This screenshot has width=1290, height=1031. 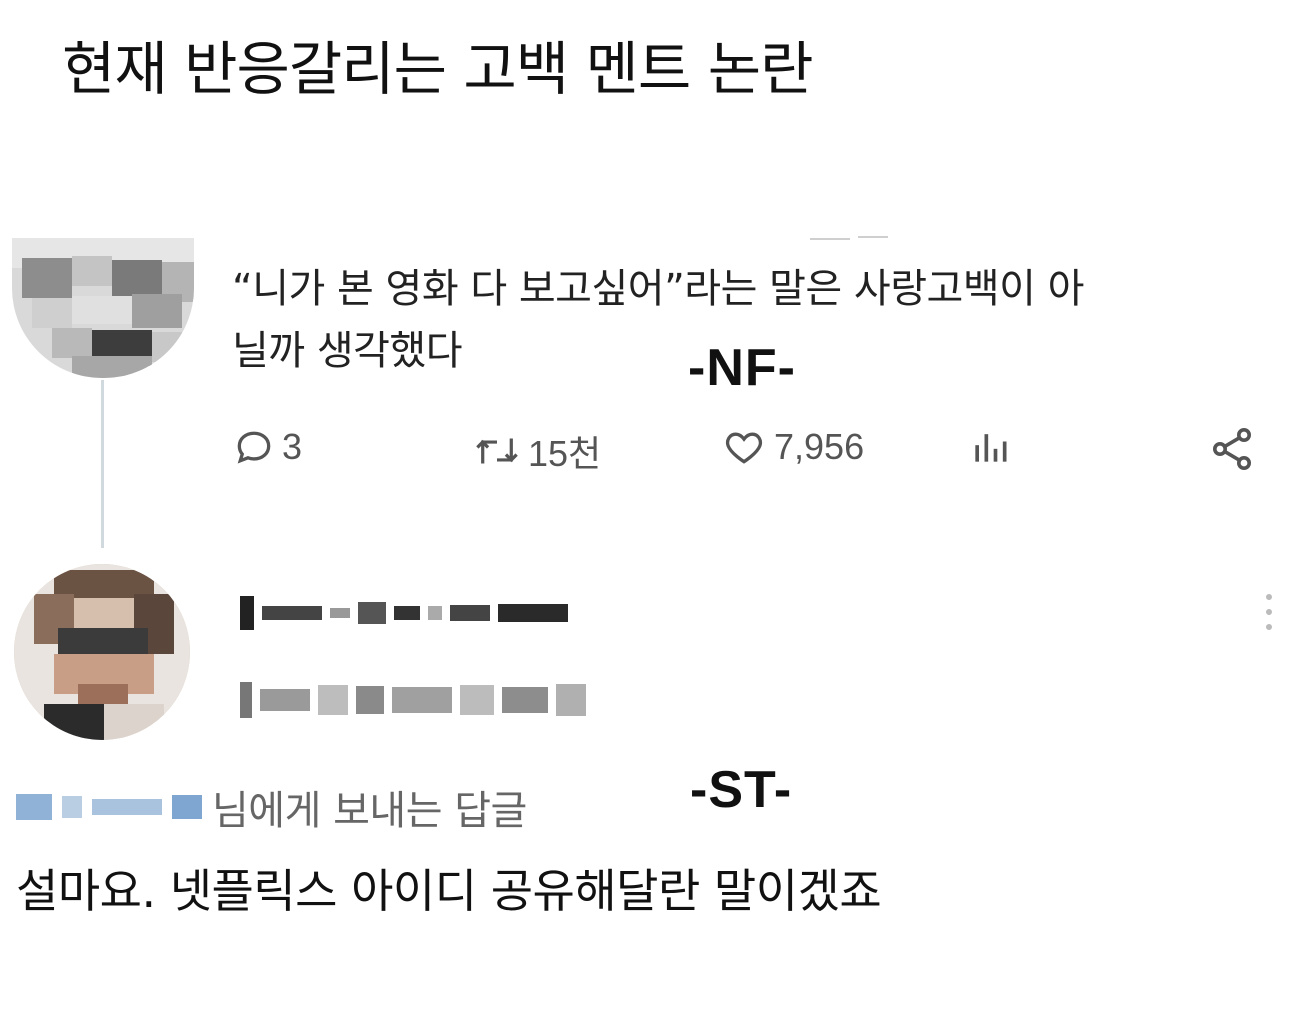 I want to click on reply-count: 3, so click(x=292, y=446).